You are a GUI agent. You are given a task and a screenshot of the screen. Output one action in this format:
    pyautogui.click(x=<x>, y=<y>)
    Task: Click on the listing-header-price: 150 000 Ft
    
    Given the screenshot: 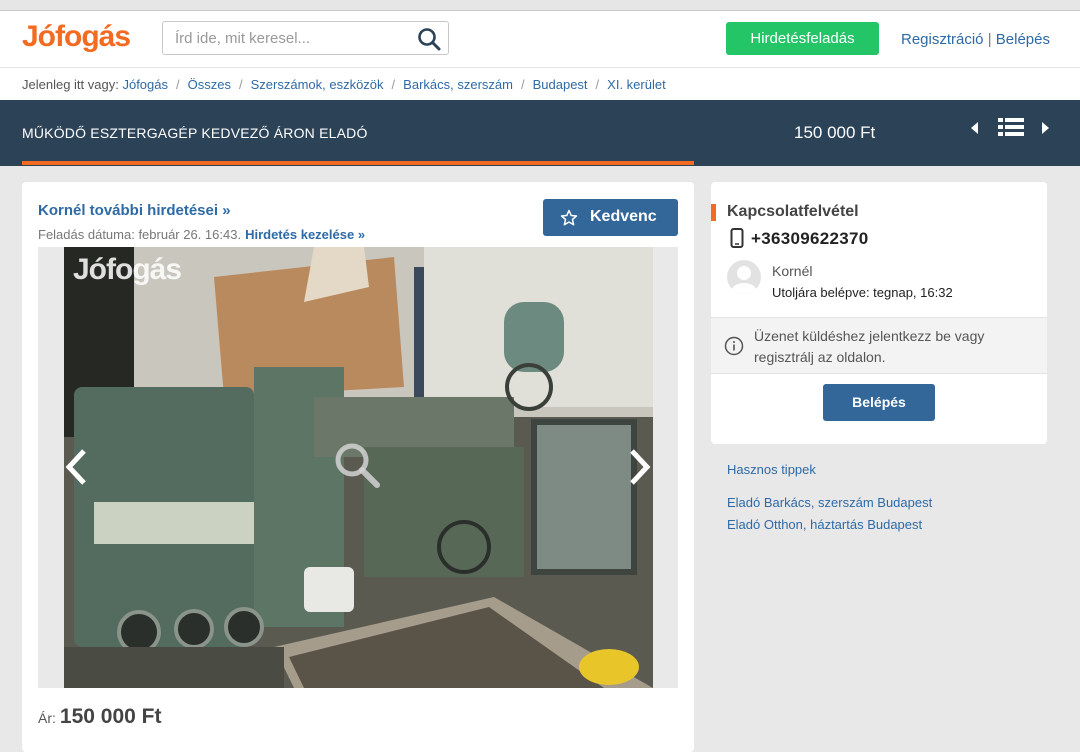 What is the action you would take?
    pyautogui.click(x=835, y=132)
    